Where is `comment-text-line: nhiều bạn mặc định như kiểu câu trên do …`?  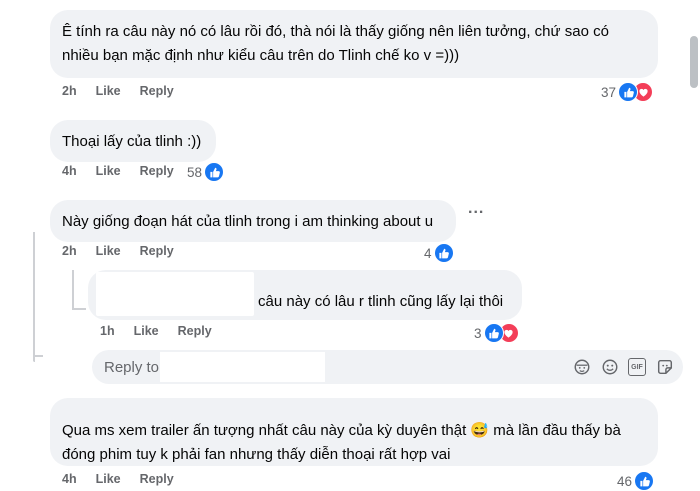
comment-text-line: nhiều bạn mặc định như kiểu câu trên do … is located at coordinates (261, 55).